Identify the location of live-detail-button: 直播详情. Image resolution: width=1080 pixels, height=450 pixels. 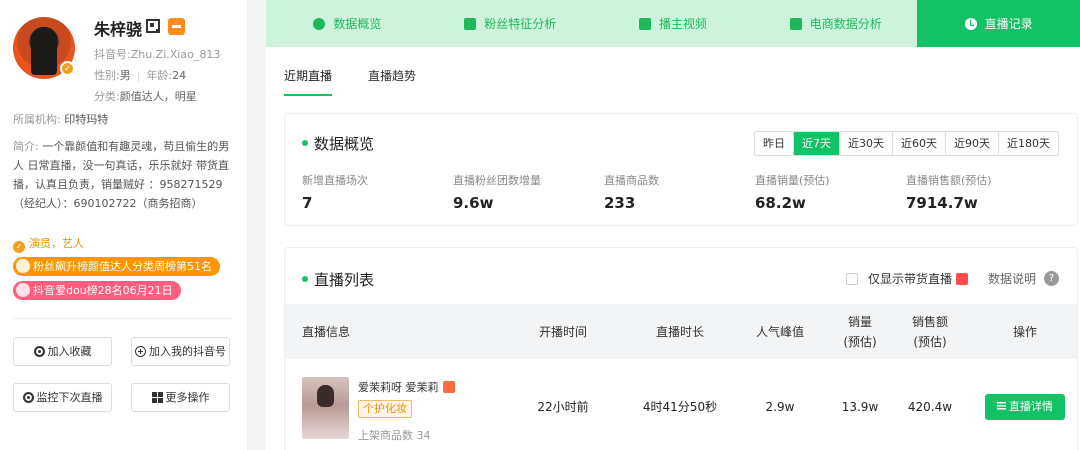
(1025, 406).